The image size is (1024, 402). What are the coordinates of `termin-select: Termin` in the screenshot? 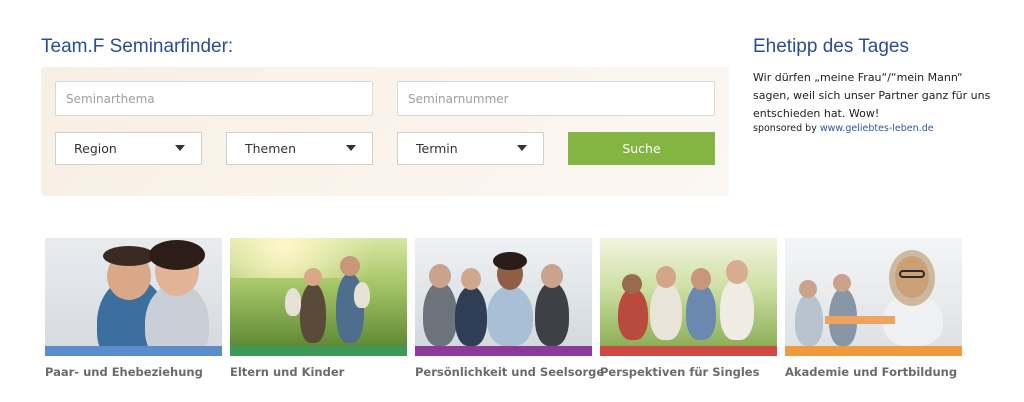 It's located at (470, 148).